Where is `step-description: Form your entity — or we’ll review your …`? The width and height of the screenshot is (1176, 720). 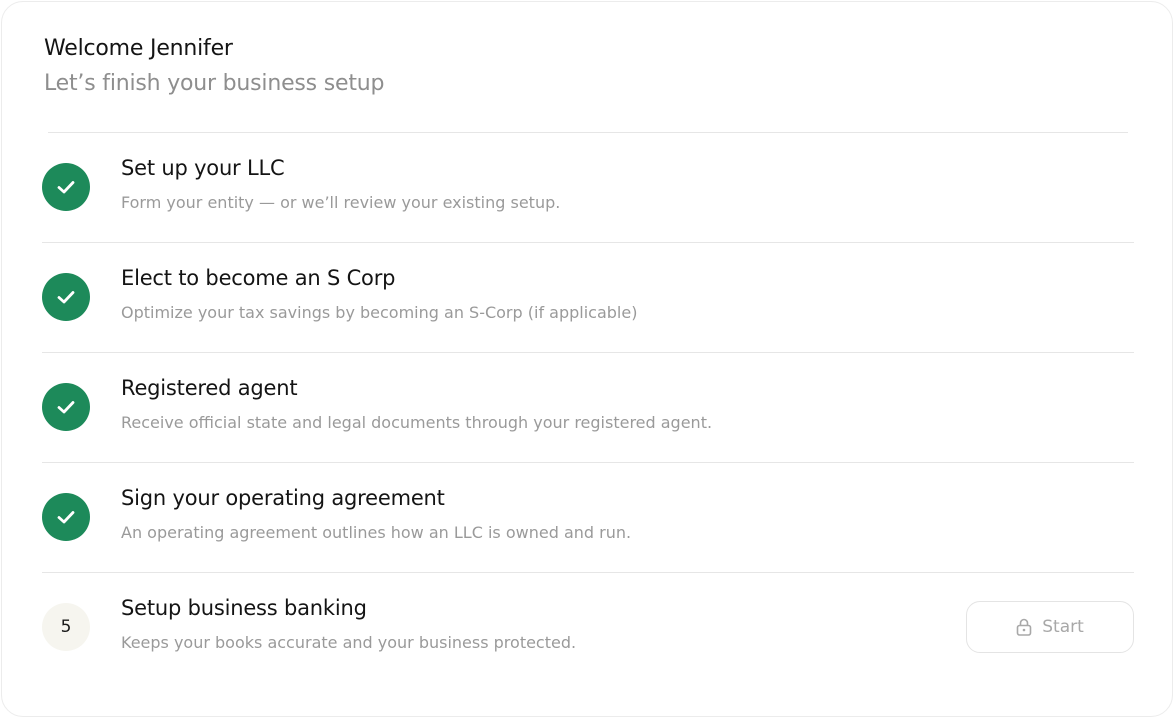 step-description: Form your entity — or we’ll review your … is located at coordinates (341, 202).